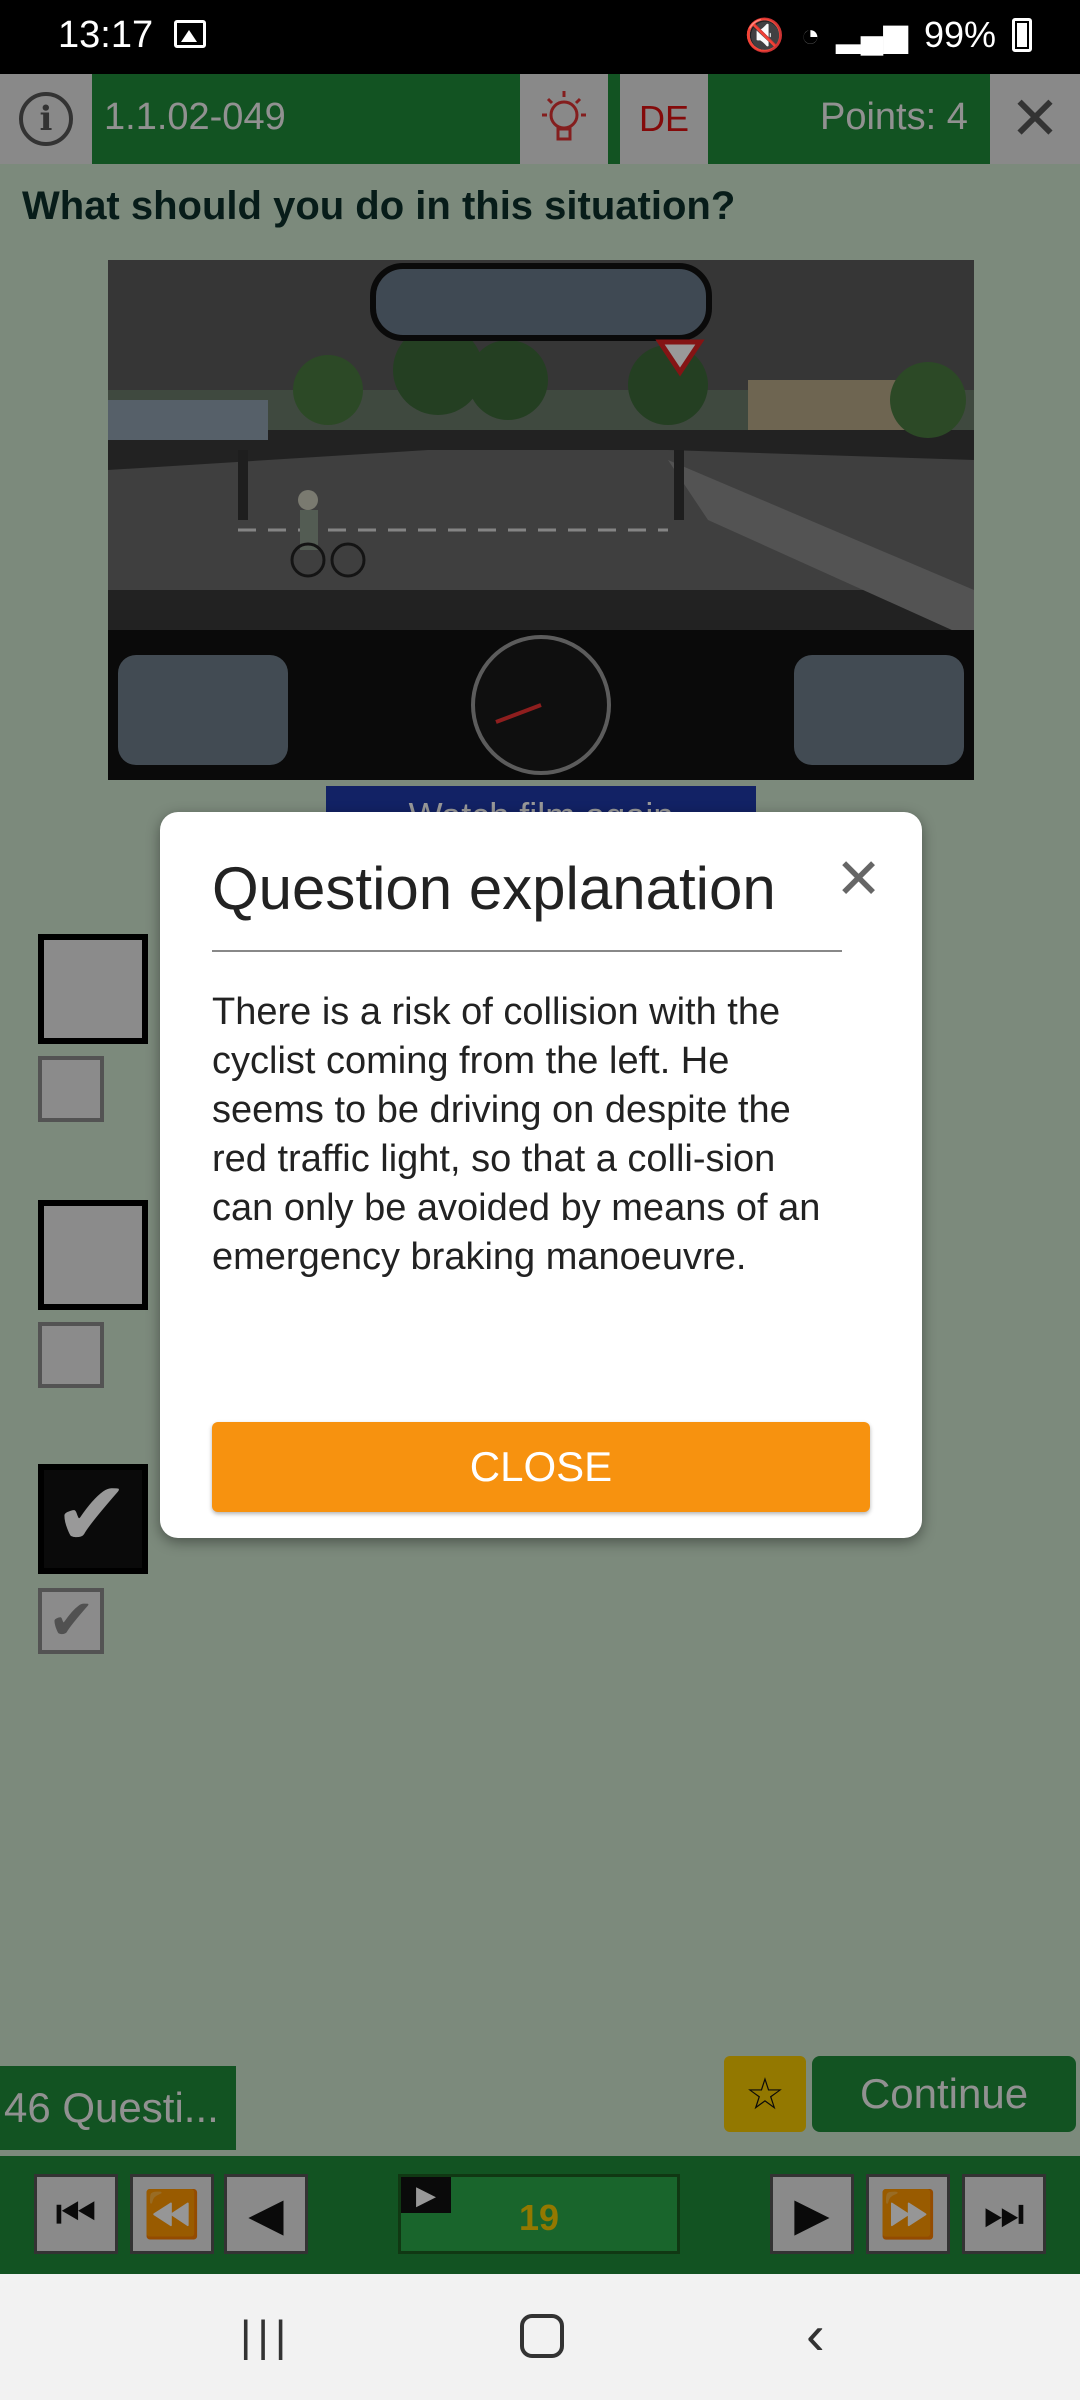 The height and width of the screenshot is (2400, 1080). What do you see at coordinates (764, 35) in the screenshot?
I see `mute-icon: 🔇` at bounding box center [764, 35].